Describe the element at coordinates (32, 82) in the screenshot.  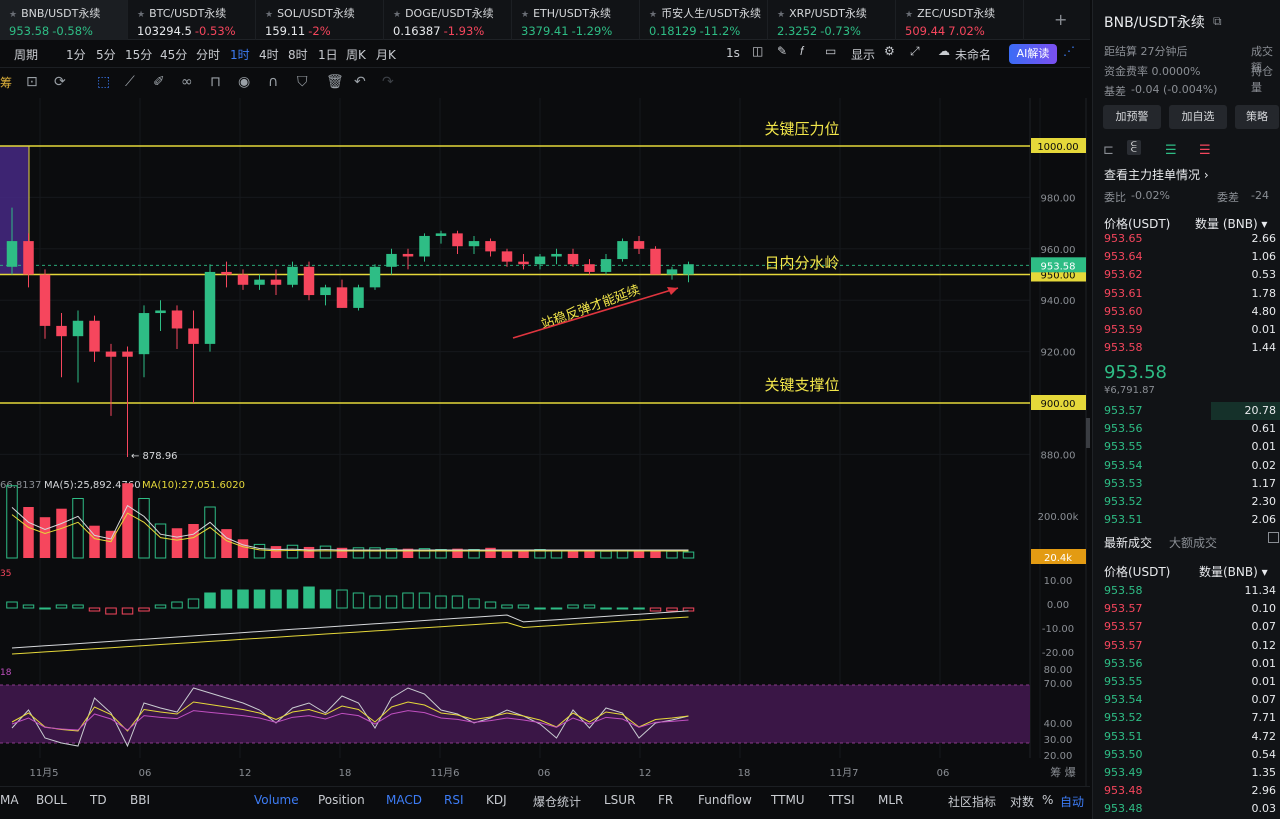
I see `screenshot-icon: ⊡` at that location.